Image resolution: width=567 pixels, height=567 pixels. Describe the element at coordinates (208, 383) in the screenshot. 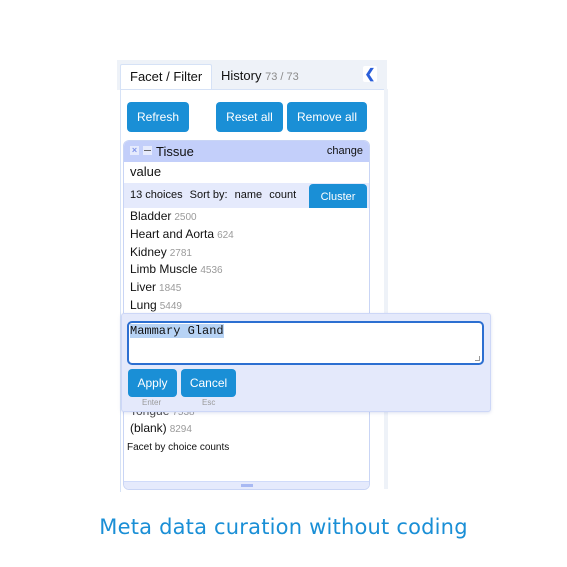

I see `cancel-button: Cancel` at that location.